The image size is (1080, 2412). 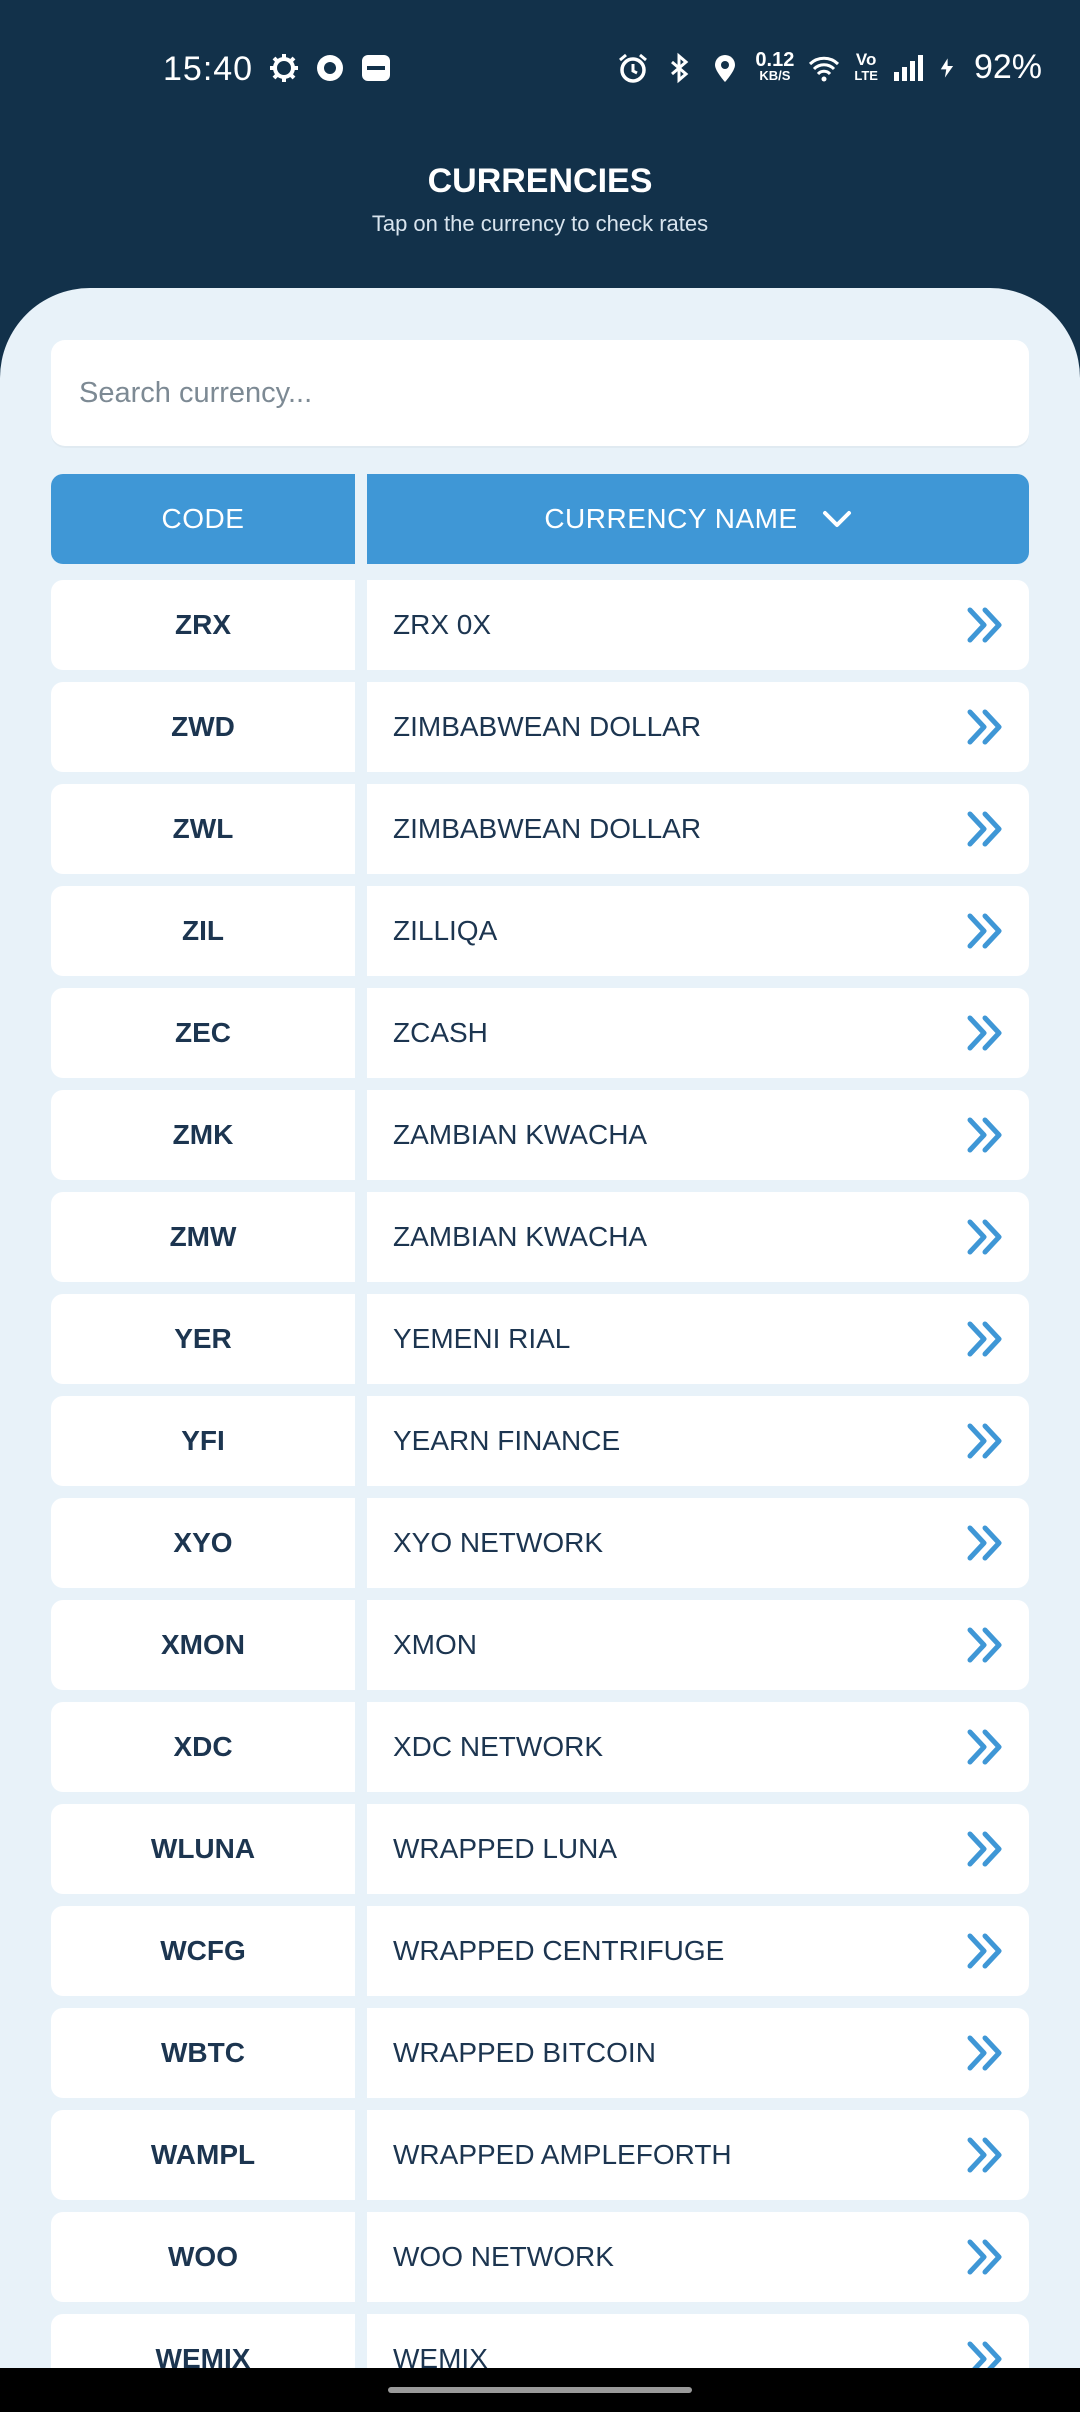 What do you see at coordinates (203, 1237) in the screenshot?
I see `currency-code: ZMW` at bounding box center [203, 1237].